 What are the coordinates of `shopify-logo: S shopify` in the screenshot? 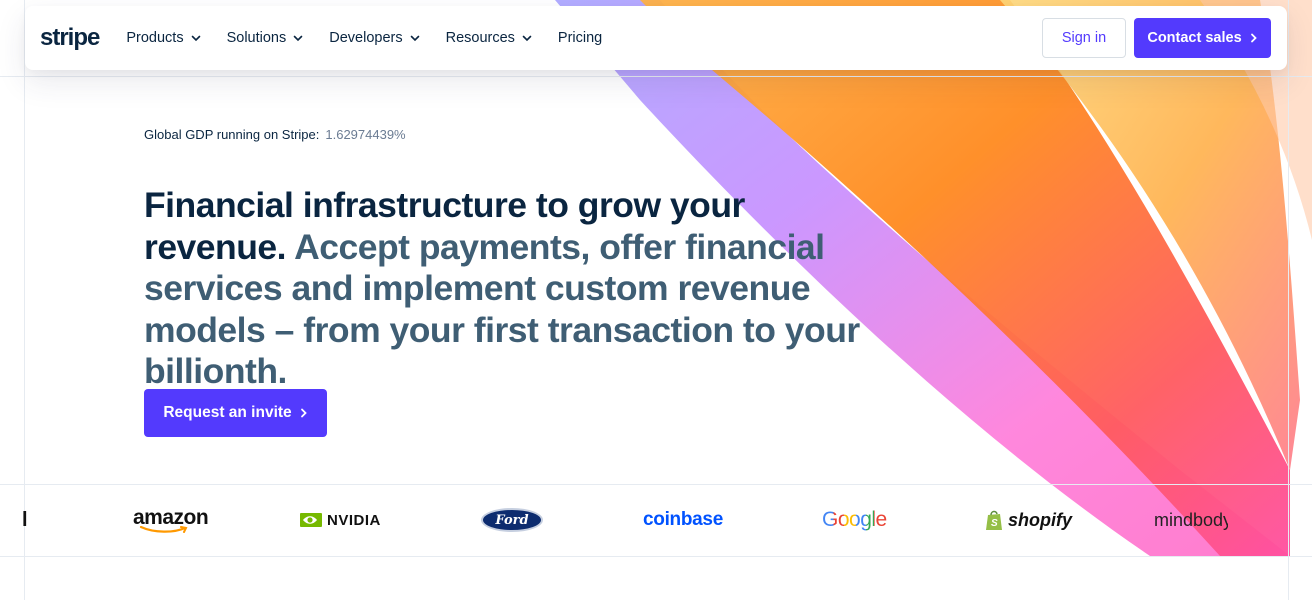 It's located at (1028, 520).